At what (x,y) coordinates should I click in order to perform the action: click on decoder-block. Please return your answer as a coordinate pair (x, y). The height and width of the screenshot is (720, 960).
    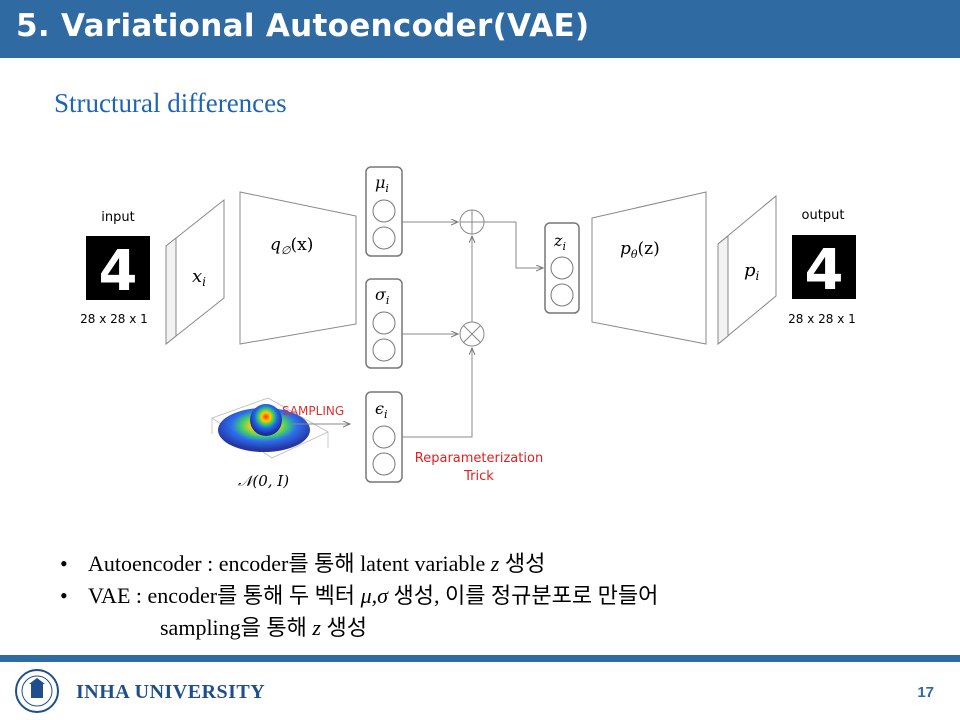
    Looking at the image, I should click on (649, 268).